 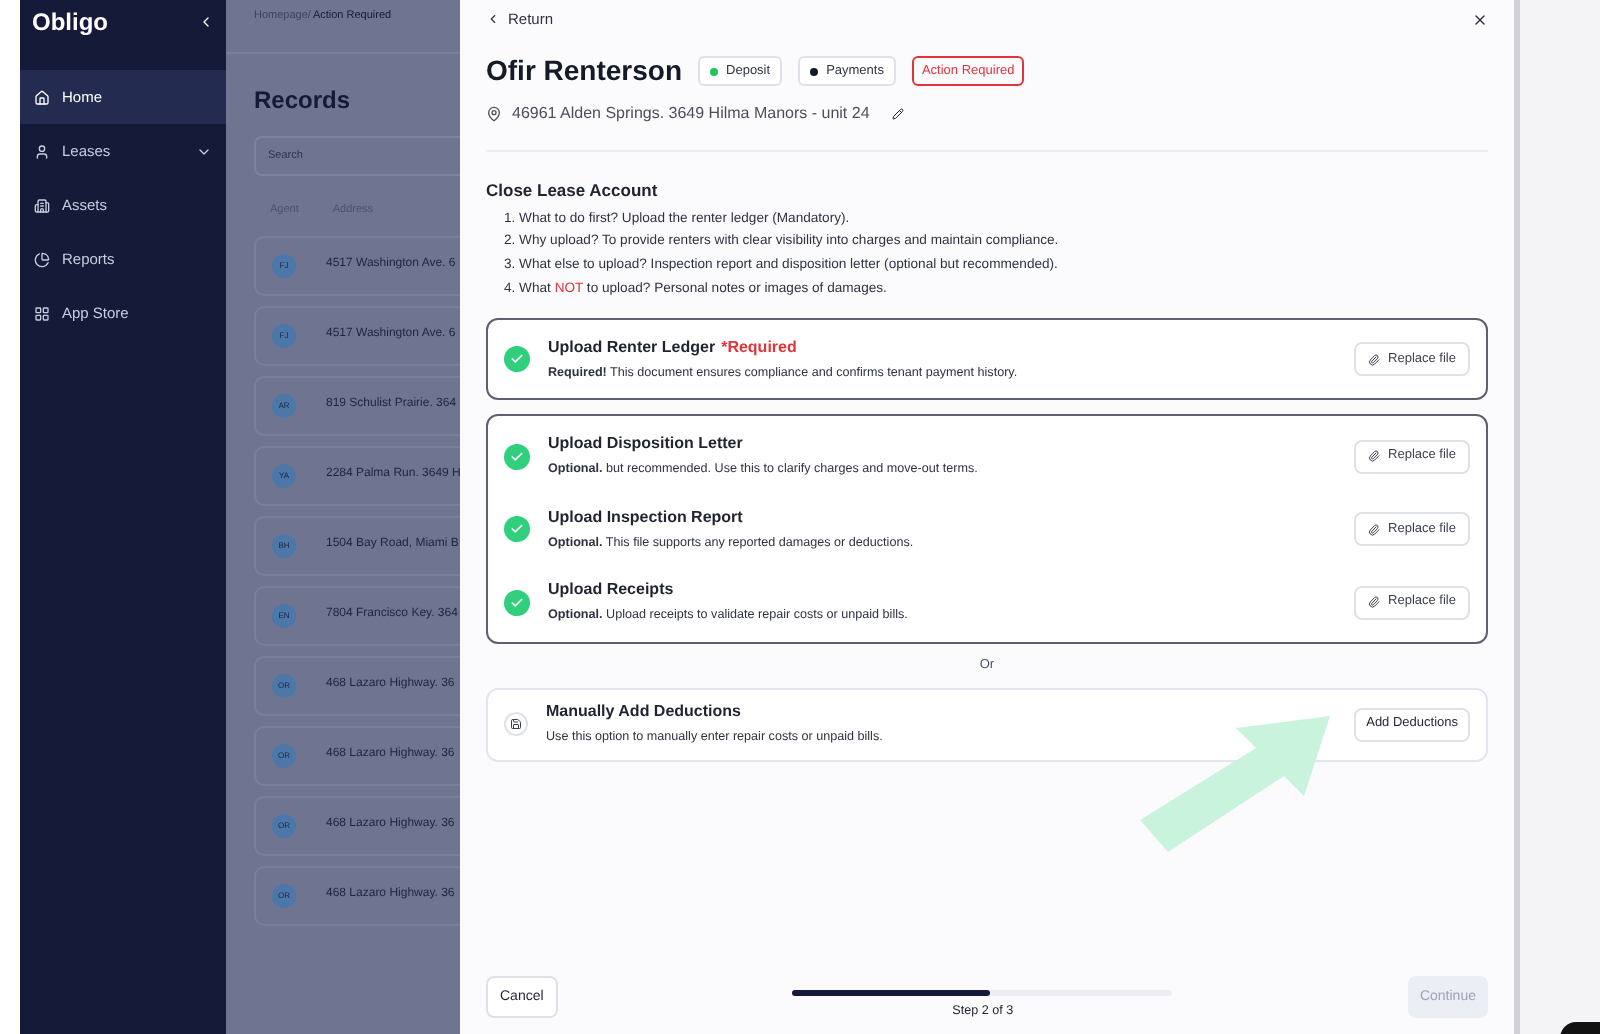 I want to click on location-pin-icon, so click(x=494, y=114).